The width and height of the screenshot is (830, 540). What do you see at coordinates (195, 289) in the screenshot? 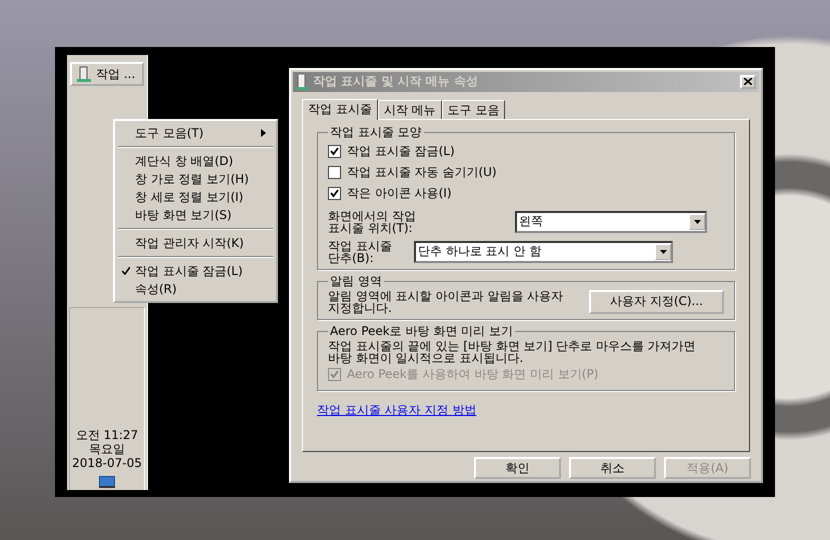
I see `menu-item: 속성(R)` at bounding box center [195, 289].